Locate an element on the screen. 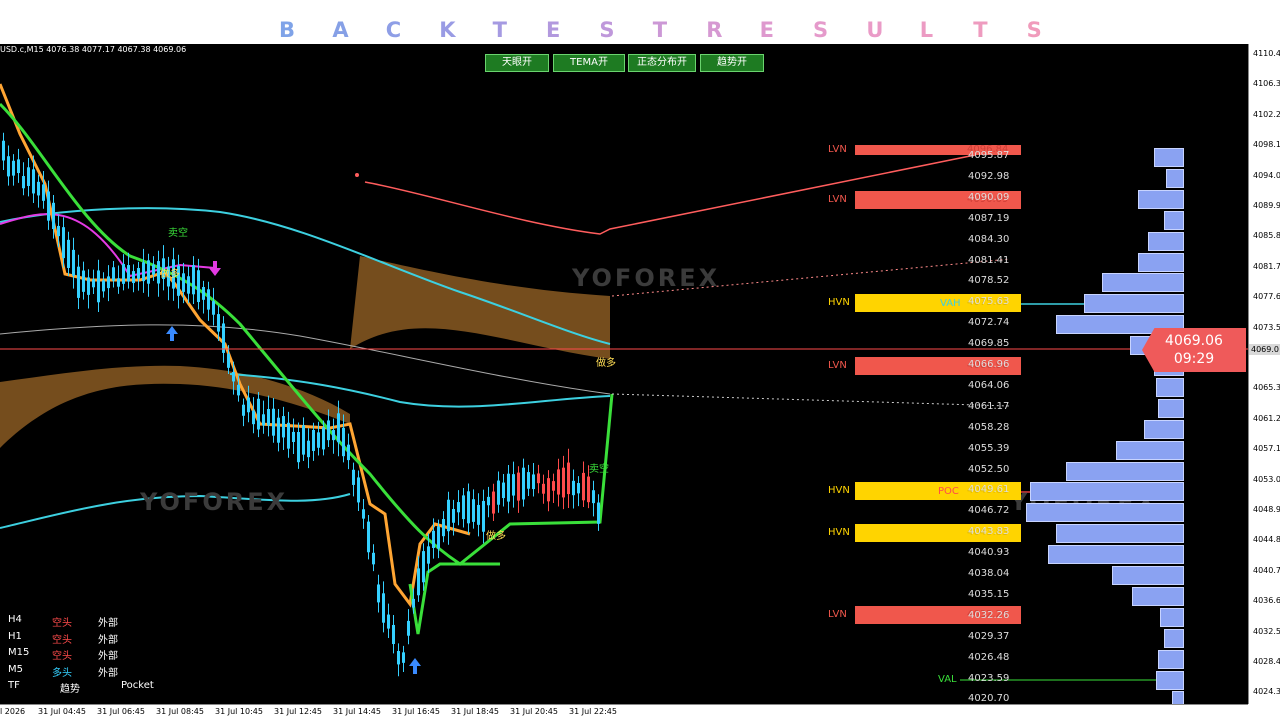  price-level-label: 4038.04 is located at coordinates (989, 573).